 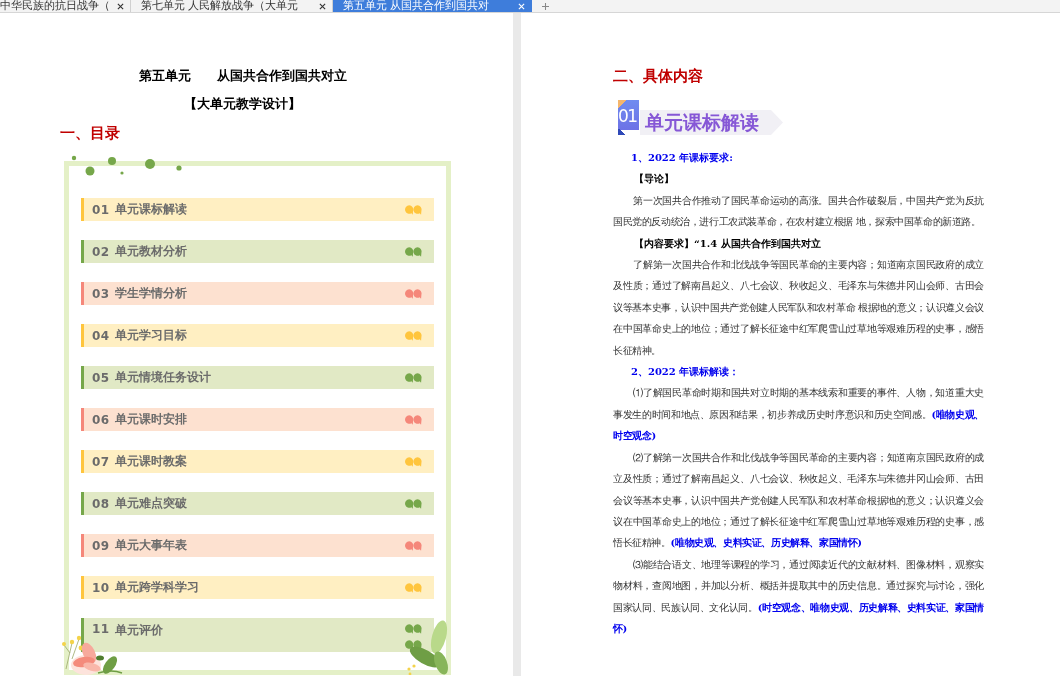 What do you see at coordinates (101, 209) in the screenshot?
I see `item-number: 01` at bounding box center [101, 209].